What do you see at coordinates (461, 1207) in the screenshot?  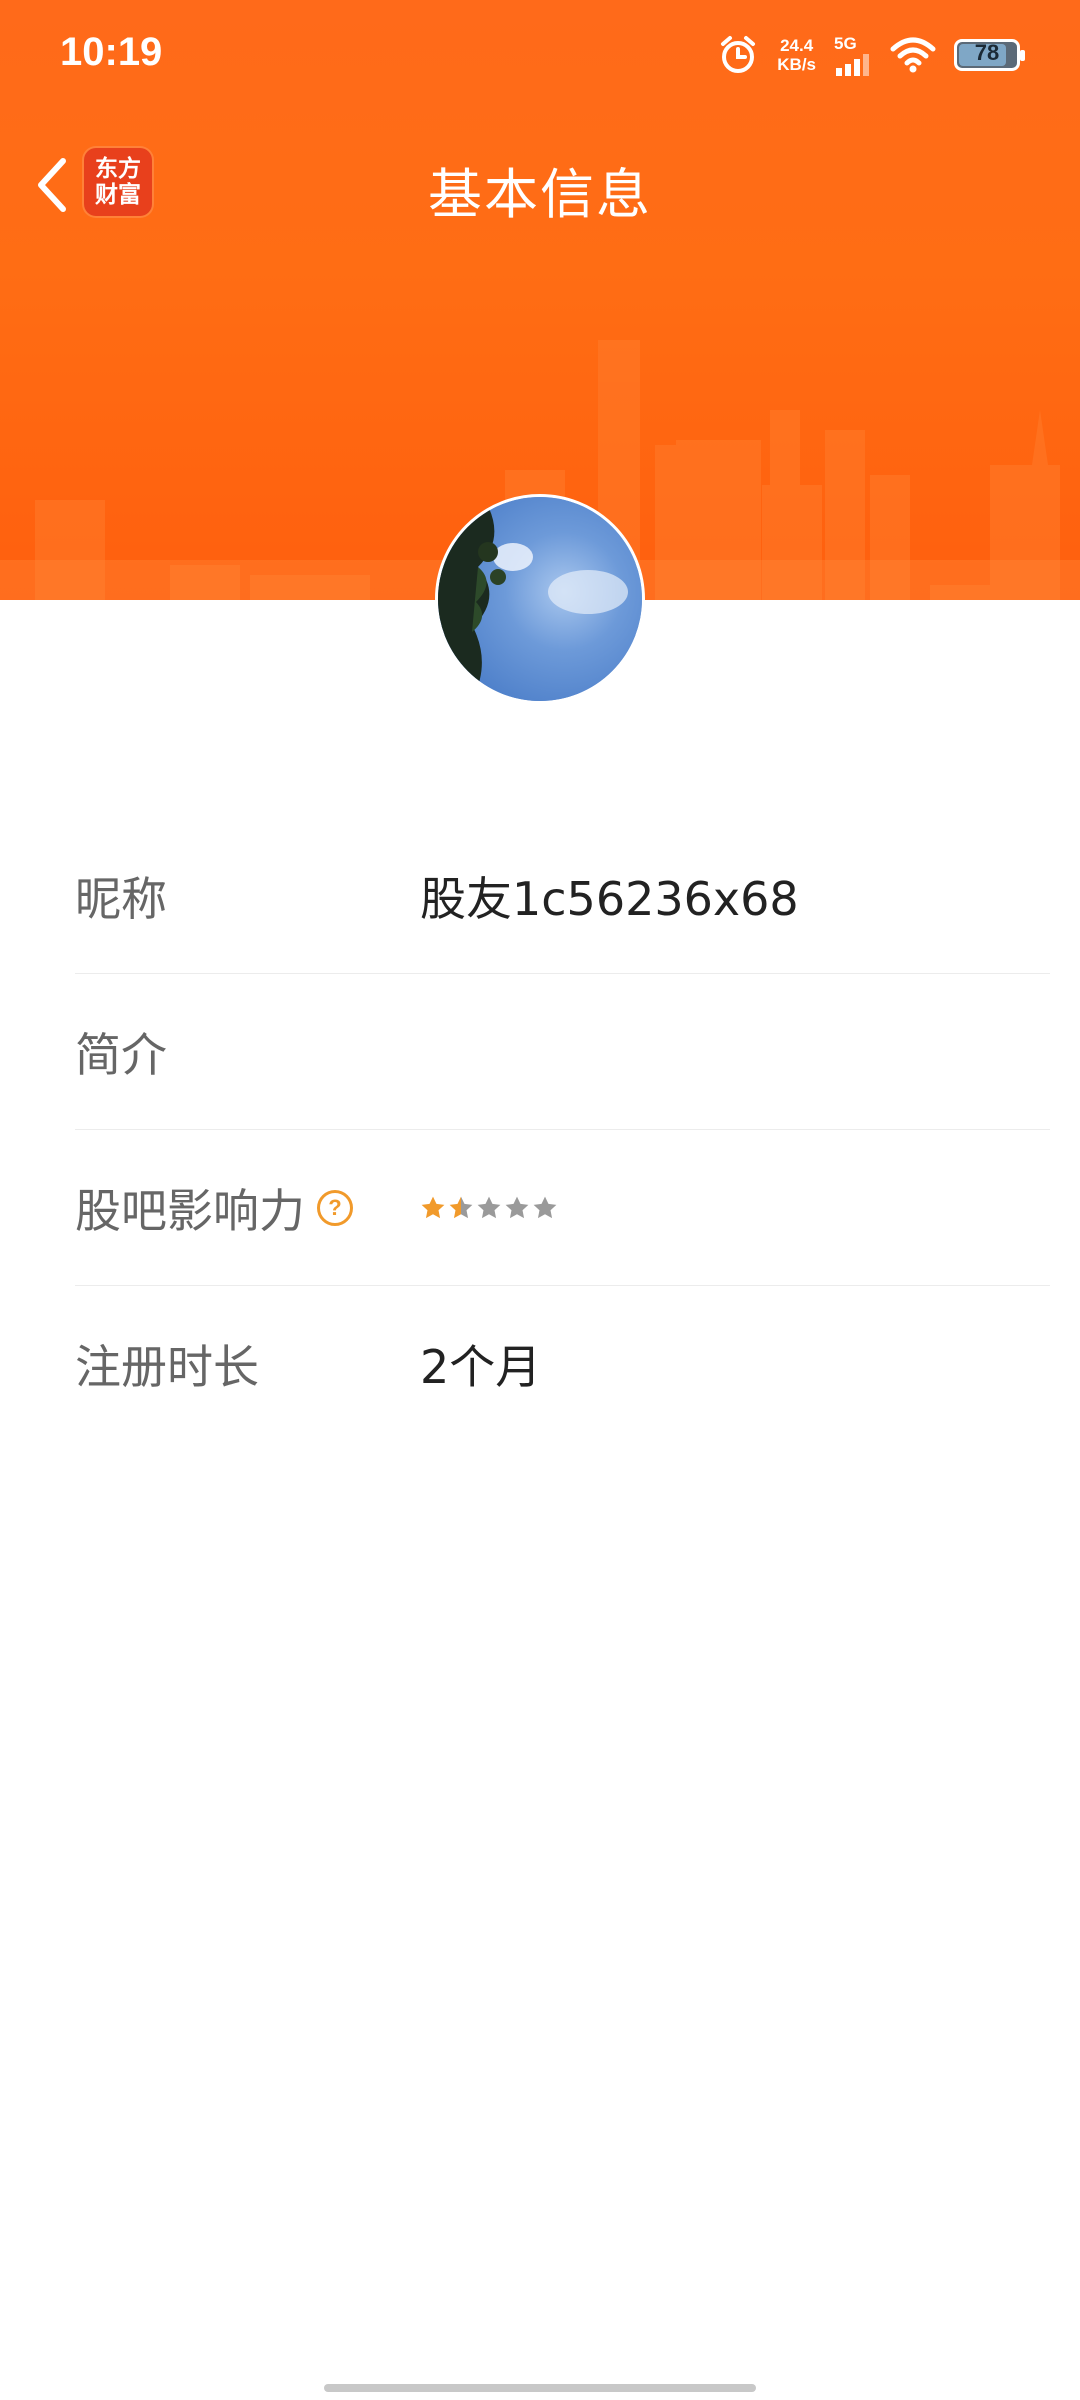 I see `star-half-icon` at bounding box center [461, 1207].